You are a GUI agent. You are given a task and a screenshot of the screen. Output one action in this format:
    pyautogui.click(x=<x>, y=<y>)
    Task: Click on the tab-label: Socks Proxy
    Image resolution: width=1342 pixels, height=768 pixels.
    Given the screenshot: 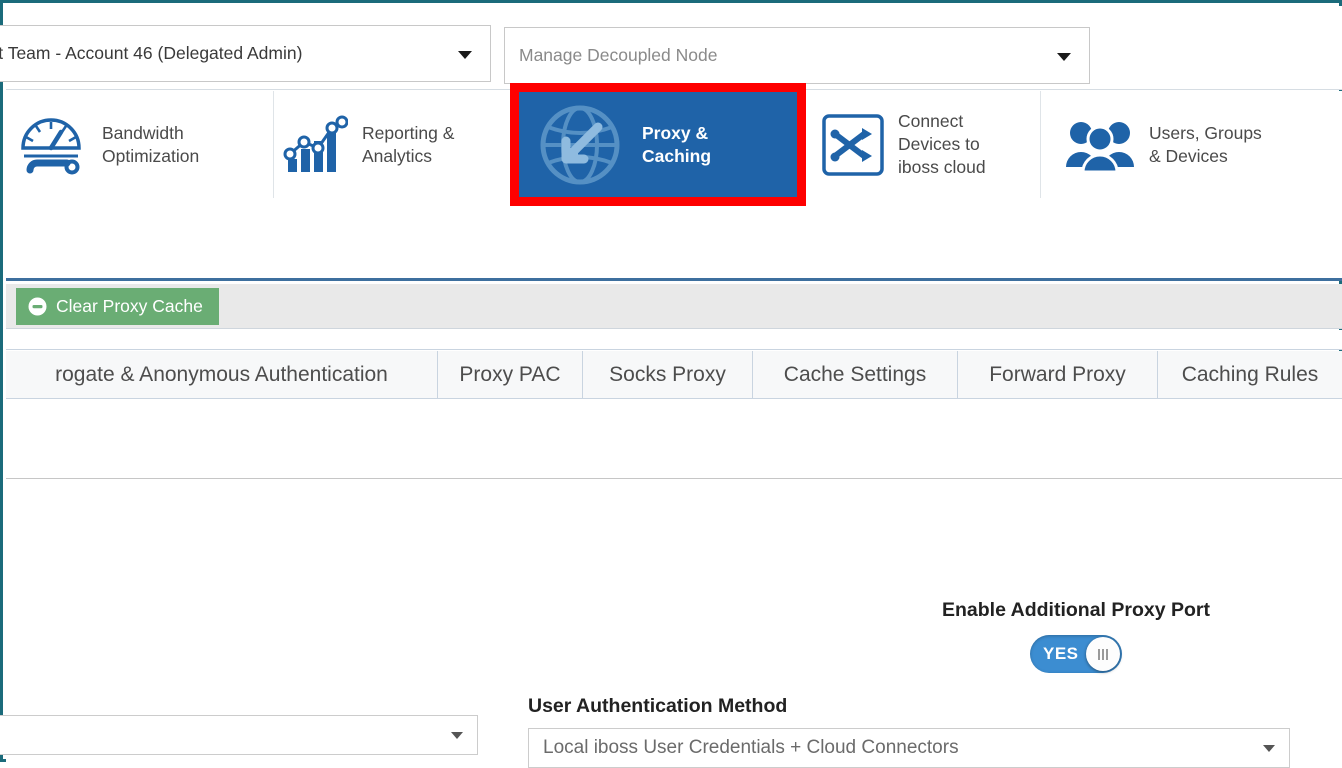 What is the action you would take?
    pyautogui.click(x=667, y=375)
    